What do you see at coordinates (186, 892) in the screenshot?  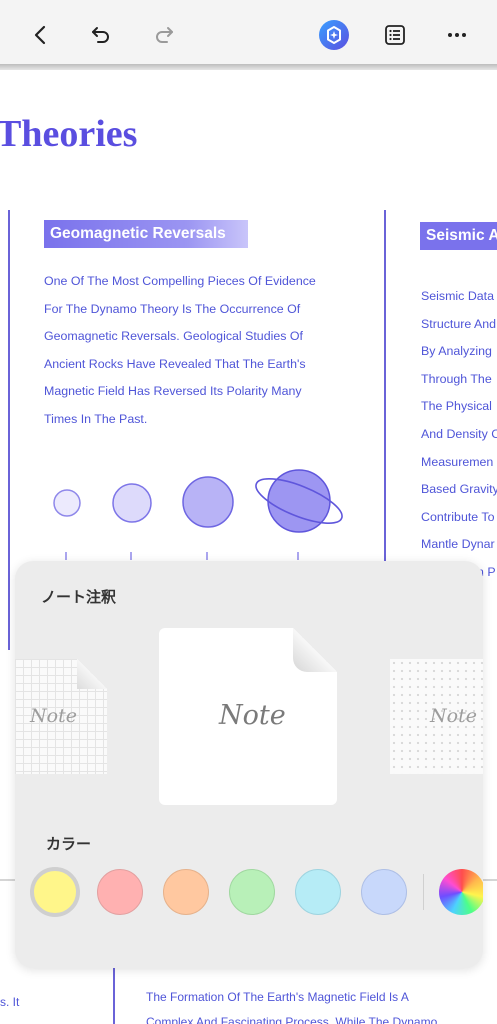 I see `color-swatch-orange` at bounding box center [186, 892].